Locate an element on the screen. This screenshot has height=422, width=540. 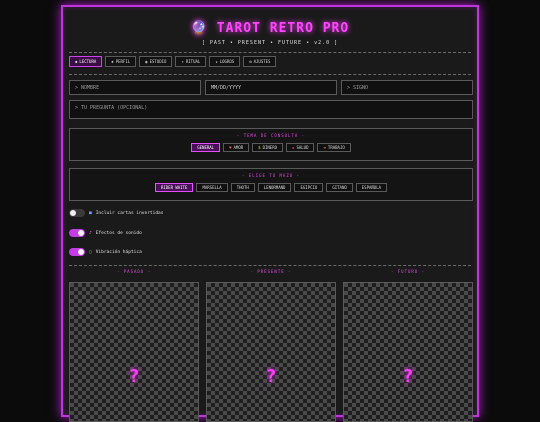
tab-label: PERFIL is located at coordinates (123, 61).